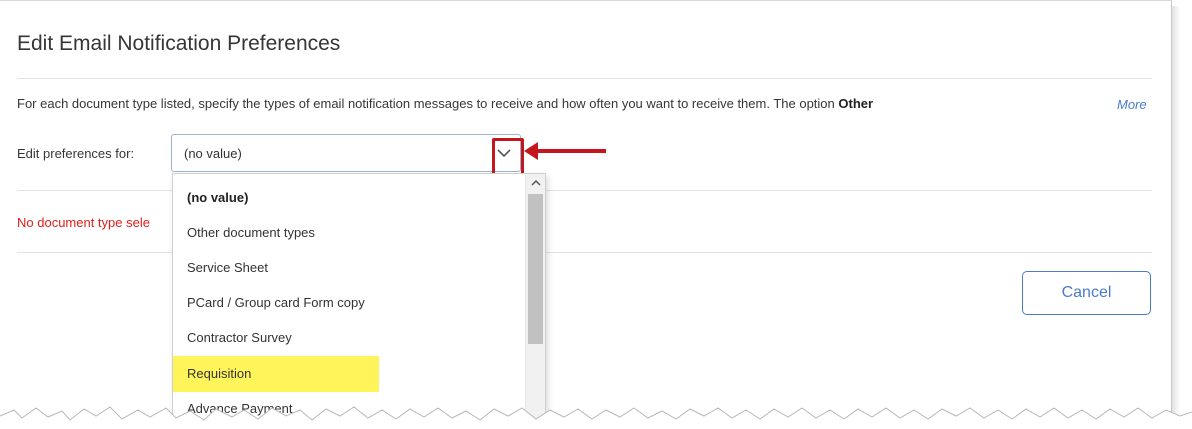  Describe the element at coordinates (535, 269) in the screenshot. I see `scroll-thumb` at that location.